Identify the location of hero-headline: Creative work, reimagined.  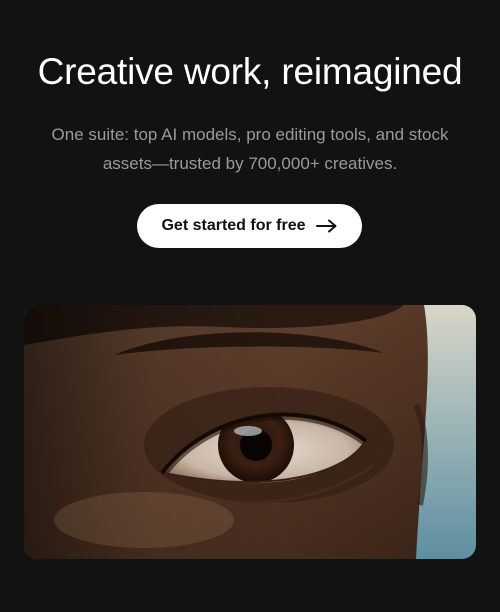
(250, 71).